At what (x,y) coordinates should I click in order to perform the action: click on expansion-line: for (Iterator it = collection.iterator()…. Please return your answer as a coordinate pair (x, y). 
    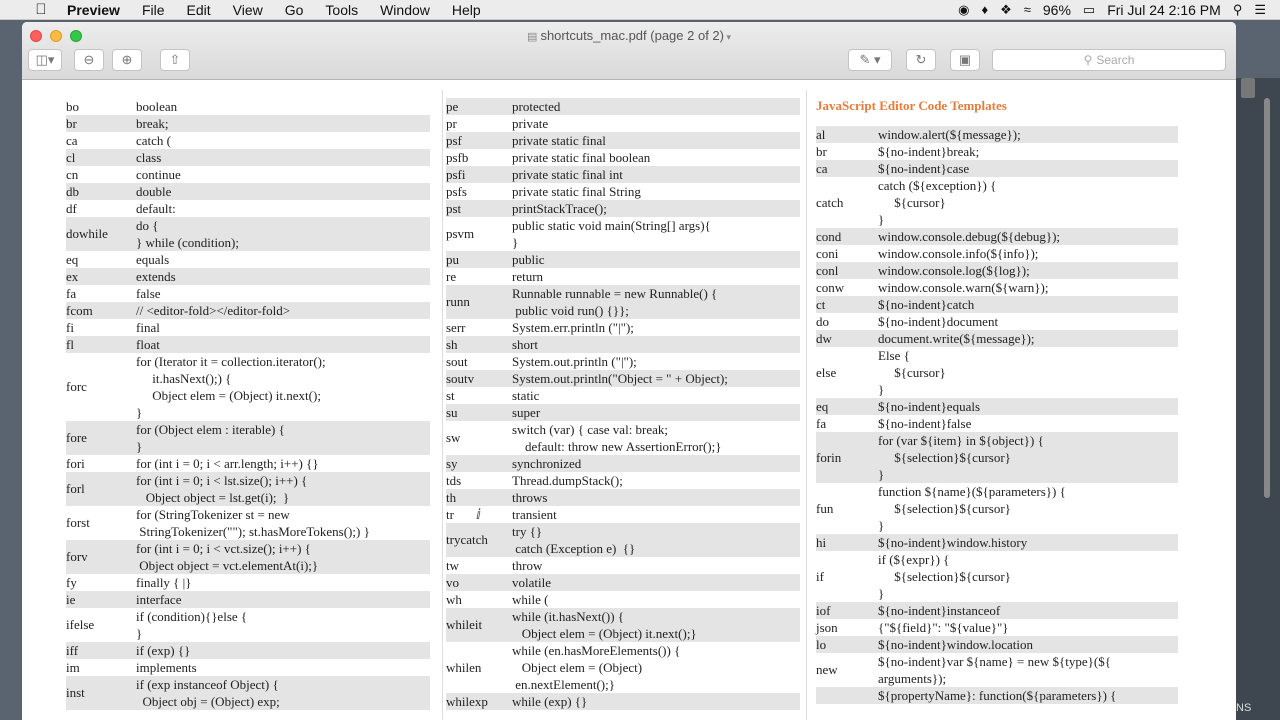
    Looking at the image, I should click on (231, 361).